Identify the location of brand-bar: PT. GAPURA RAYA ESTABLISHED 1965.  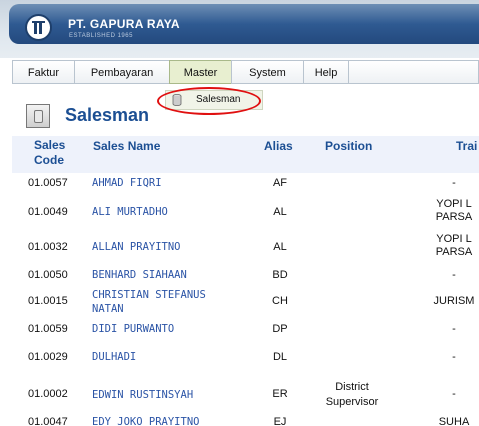
(244, 24).